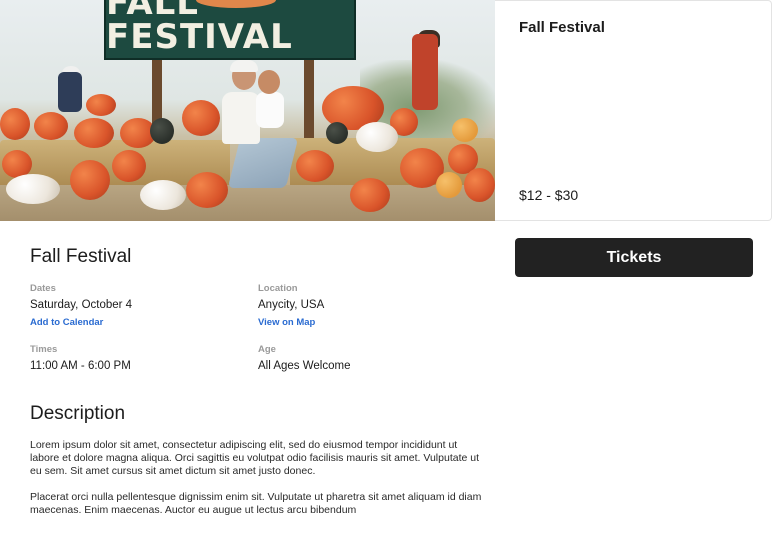 The image size is (772, 544). Describe the element at coordinates (70, 92) in the screenshot. I see `scarecrow-left` at that location.